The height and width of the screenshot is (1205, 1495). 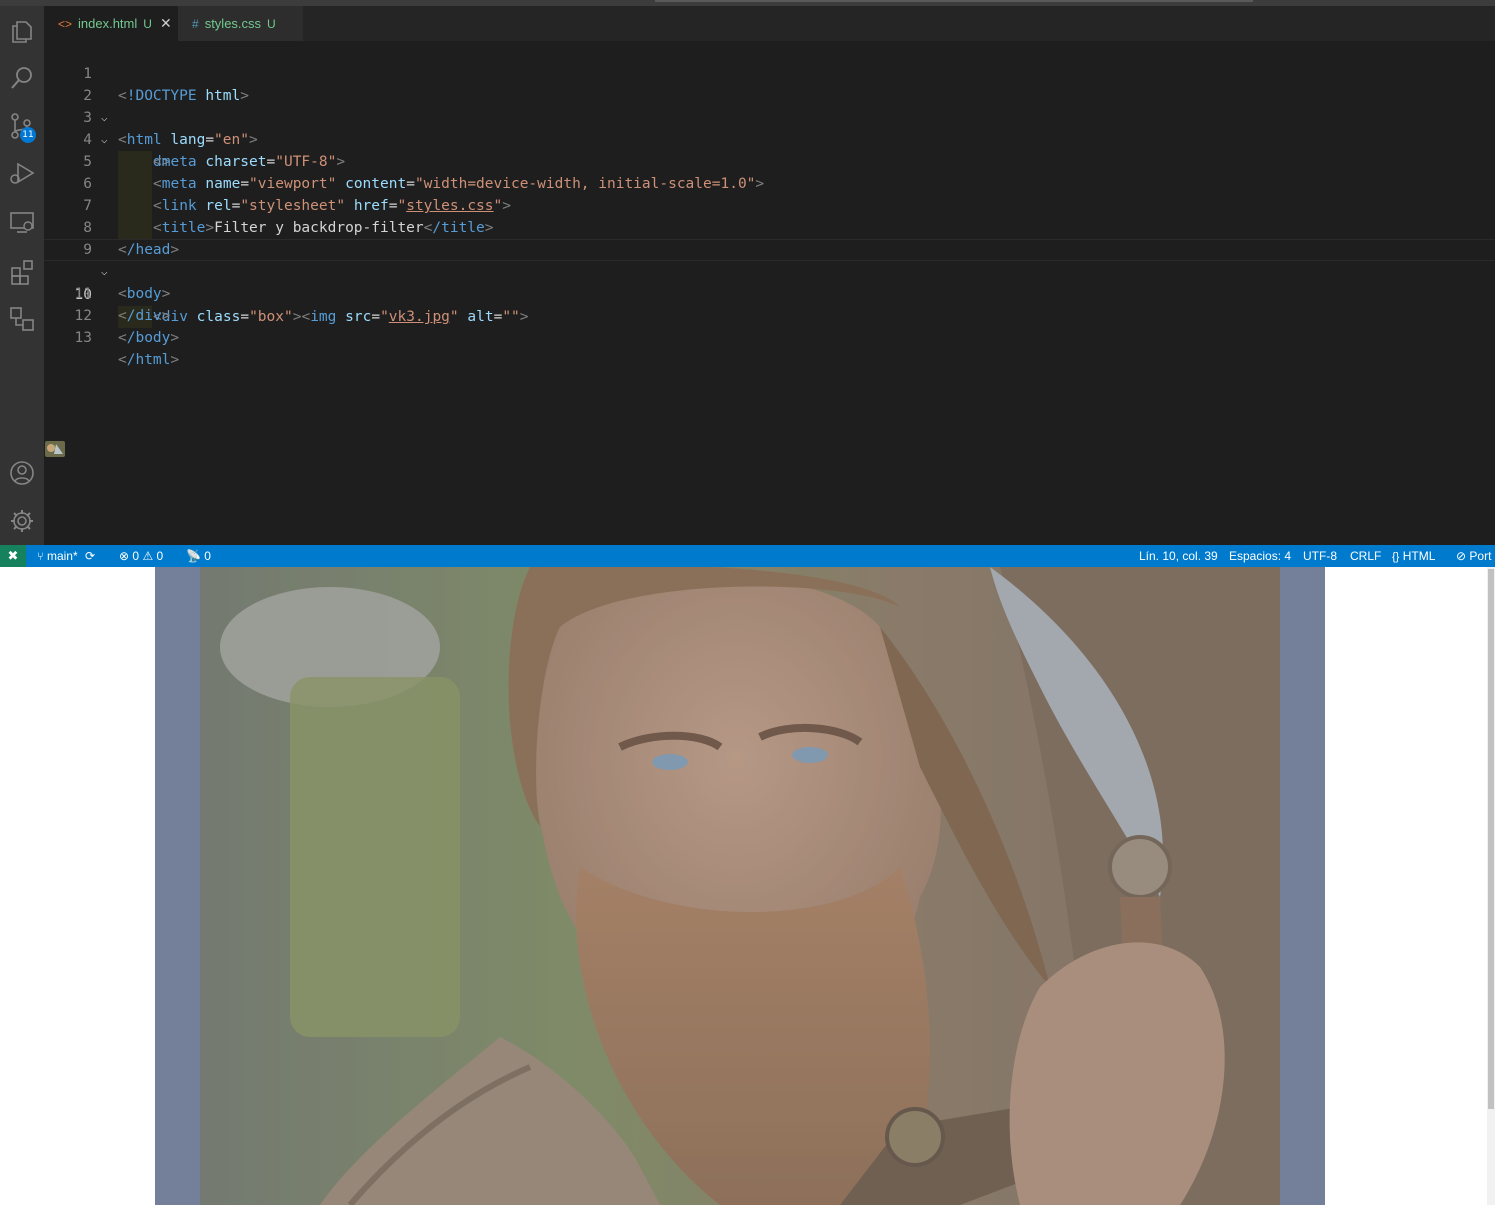 I want to click on branch-indicator: ⑂ main* ⟳, so click(x=66, y=556).